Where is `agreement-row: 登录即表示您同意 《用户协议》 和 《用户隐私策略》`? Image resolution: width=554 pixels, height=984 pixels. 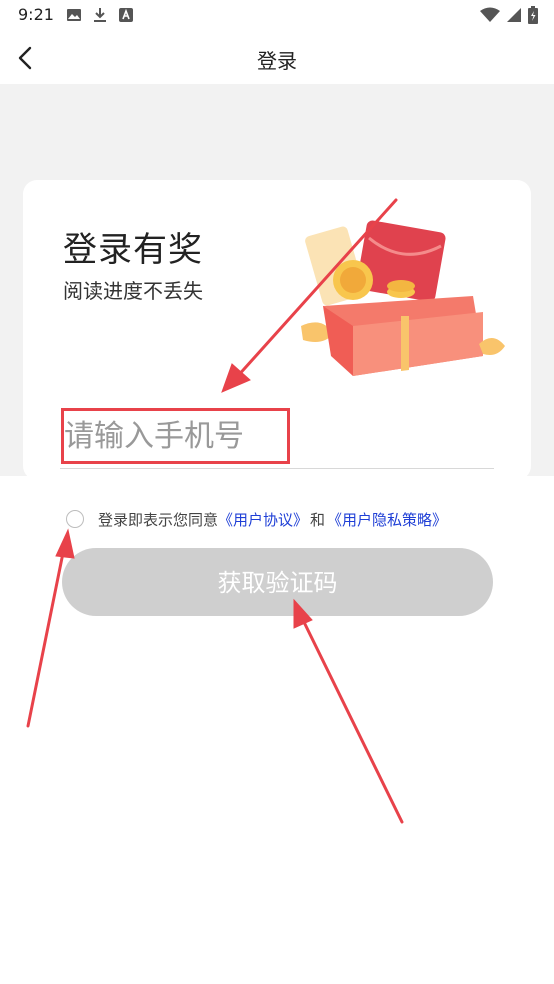 agreement-row: 登录即表示您同意 《用户协议》 和 《用户隐私策略》 is located at coordinates (256, 519).